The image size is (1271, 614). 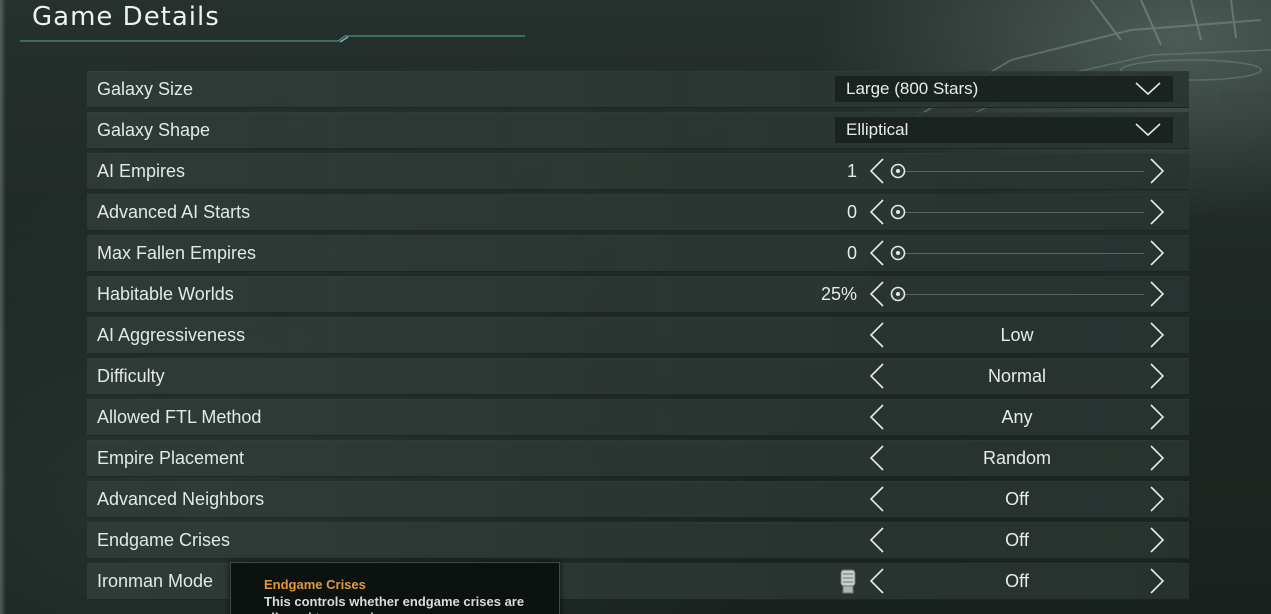 What do you see at coordinates (638, 458) in the screenshot?
I see `setting-row-empire-placement: Empire Placement Random` at bounding box center [638, 458].